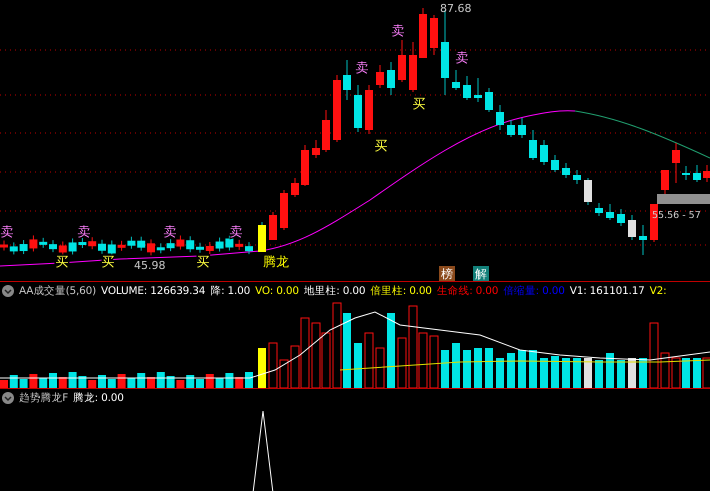 This screenshot has width=710, height=491. What do you see at coordinates (456, 8) in the screenshot?
I see `high-price-label: 87.68` at bounding box center [456, 8].